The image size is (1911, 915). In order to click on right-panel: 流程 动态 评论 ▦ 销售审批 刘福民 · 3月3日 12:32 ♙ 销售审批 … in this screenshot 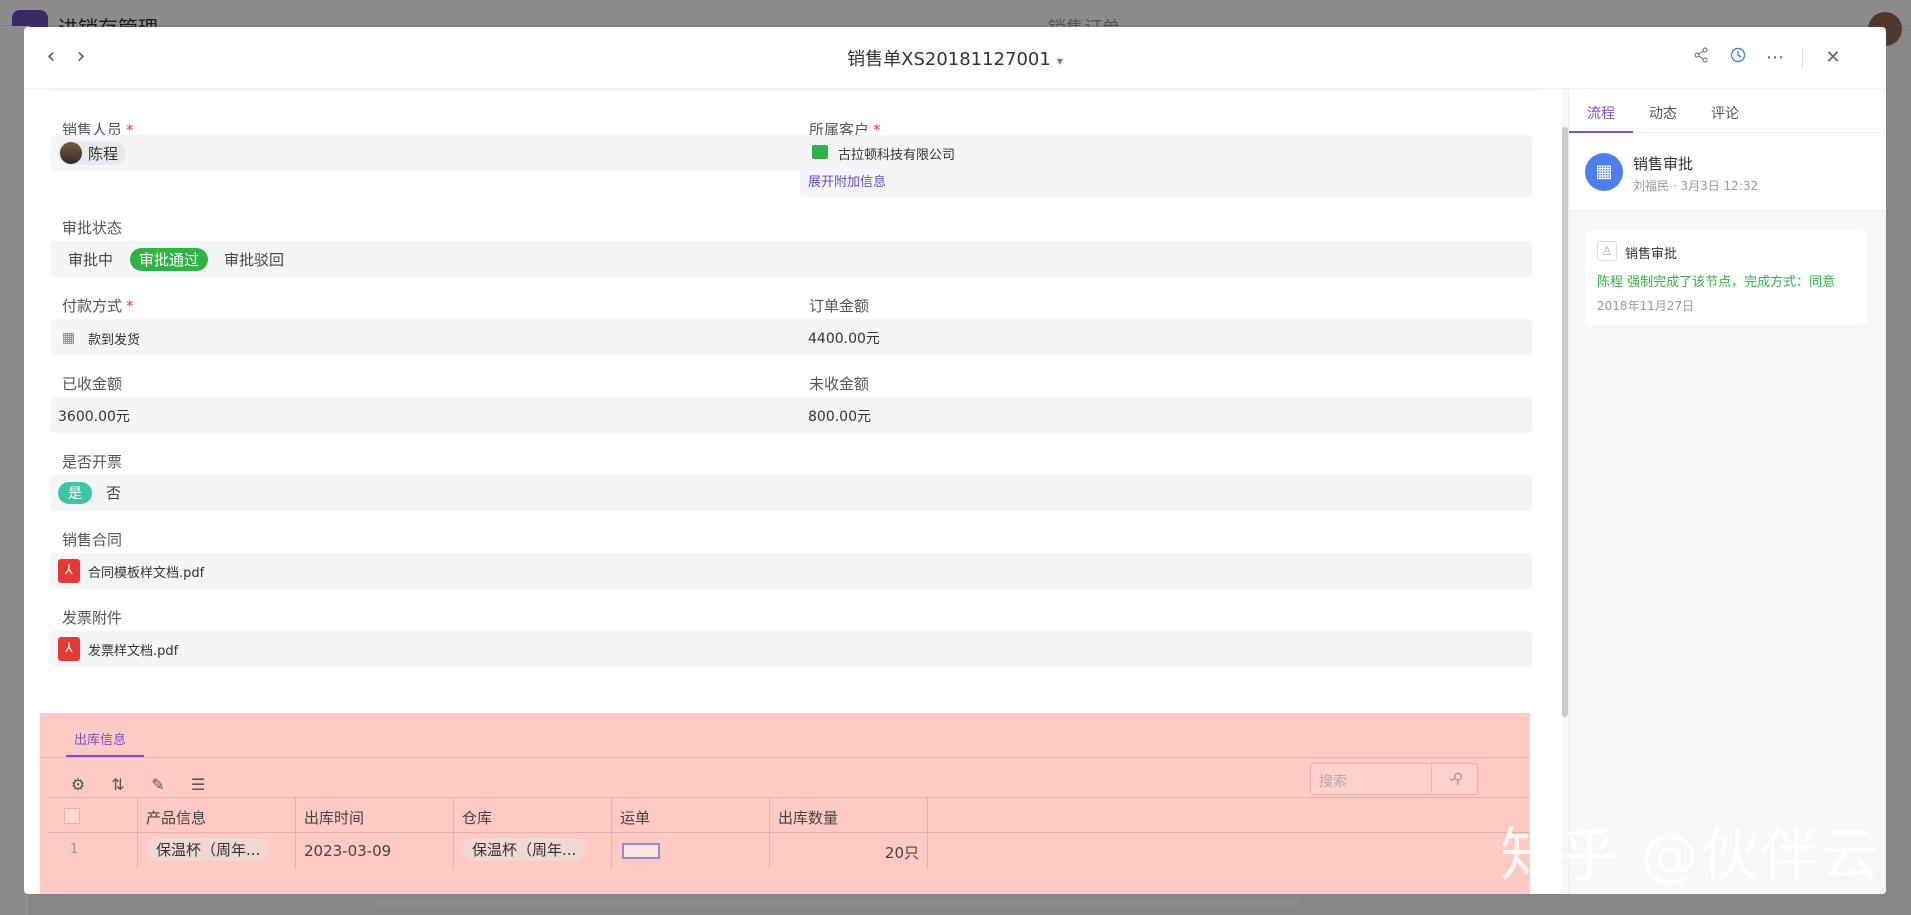, I will do `click(1727, 491)`.